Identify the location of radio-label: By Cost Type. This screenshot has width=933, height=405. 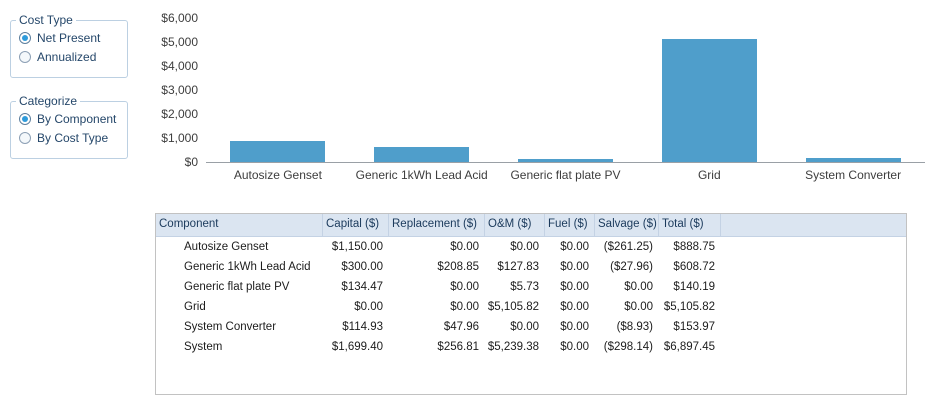
(73, 138).